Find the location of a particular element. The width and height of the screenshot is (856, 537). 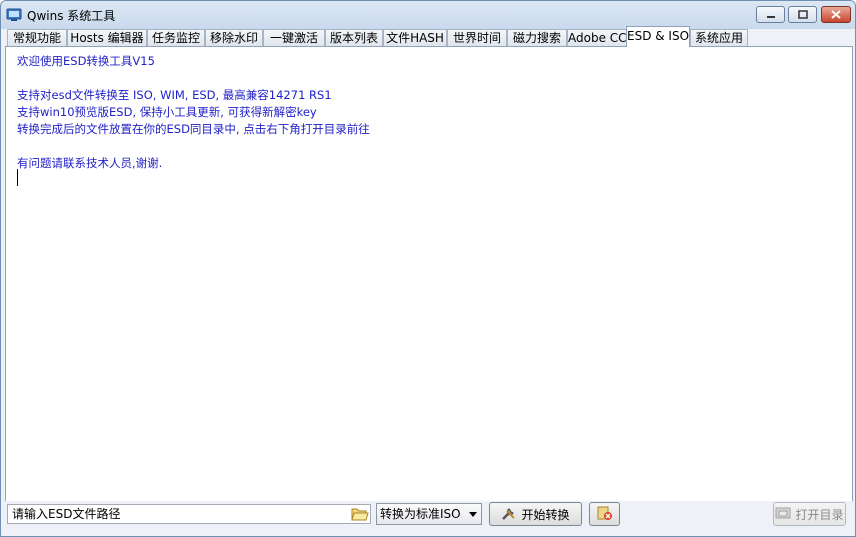

close-icon is located at coordinates (836, 15).